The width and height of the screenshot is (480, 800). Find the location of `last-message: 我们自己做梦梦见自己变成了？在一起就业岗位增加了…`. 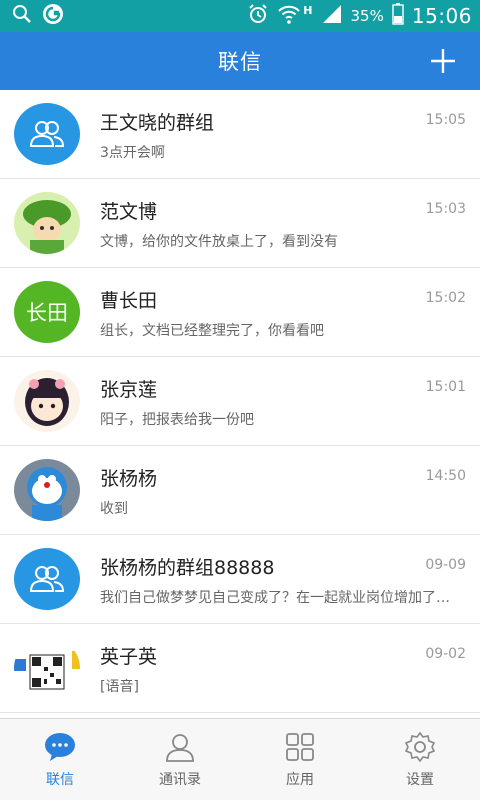

last-message: 我们自己做梦梦见自己变成了？在一起就业岗位增加了… is located at coordinates (275, 598).